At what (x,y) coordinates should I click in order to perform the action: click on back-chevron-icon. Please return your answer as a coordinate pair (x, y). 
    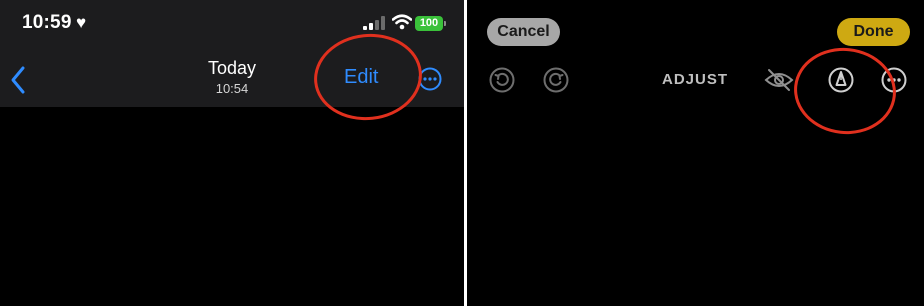
    Looking at the image, I should click on (20, 80).